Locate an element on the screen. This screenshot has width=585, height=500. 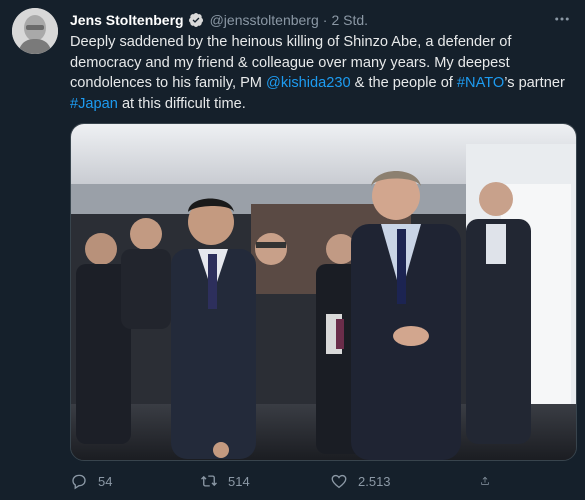
reply-icon is located at coordinates (79, 482).